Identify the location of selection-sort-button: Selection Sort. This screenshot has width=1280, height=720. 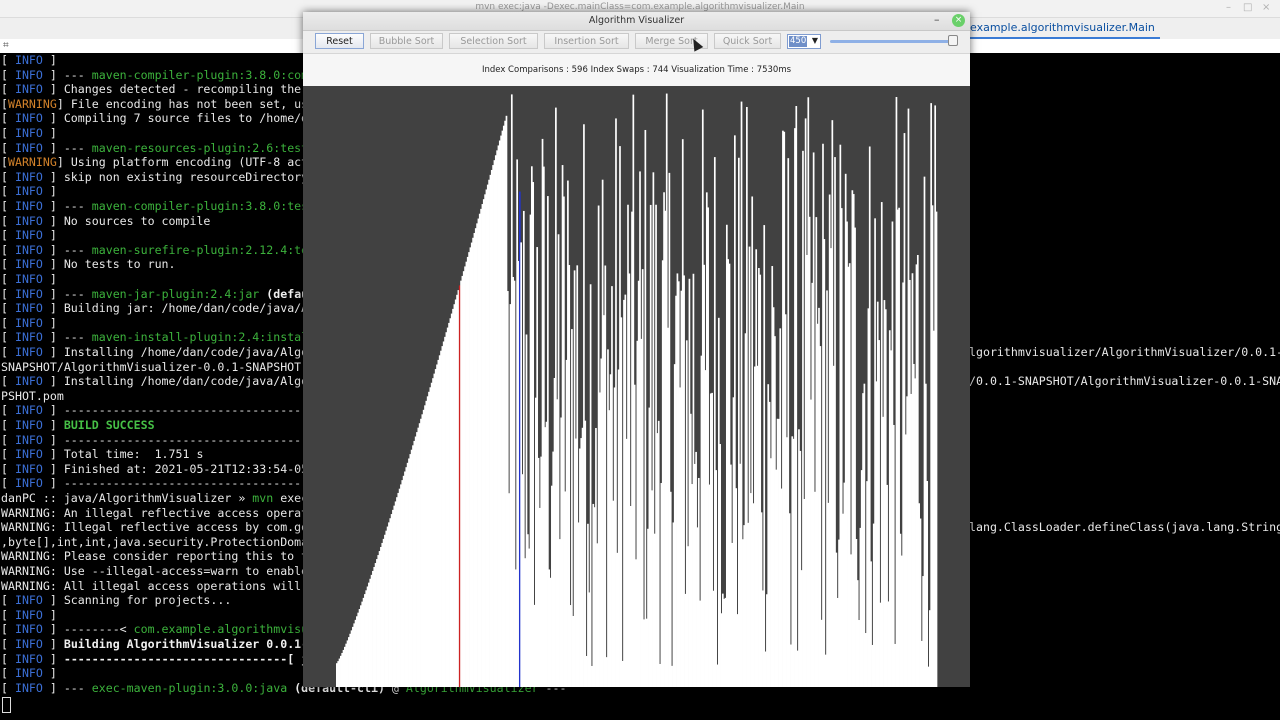
(493, 41).